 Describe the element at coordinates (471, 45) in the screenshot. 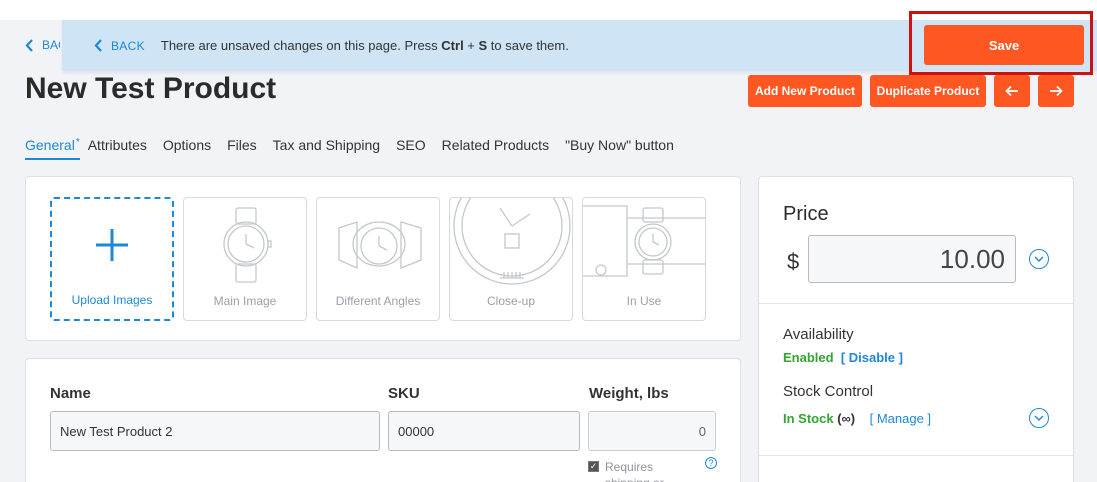

I see `shortcut-plus: +` at that location.